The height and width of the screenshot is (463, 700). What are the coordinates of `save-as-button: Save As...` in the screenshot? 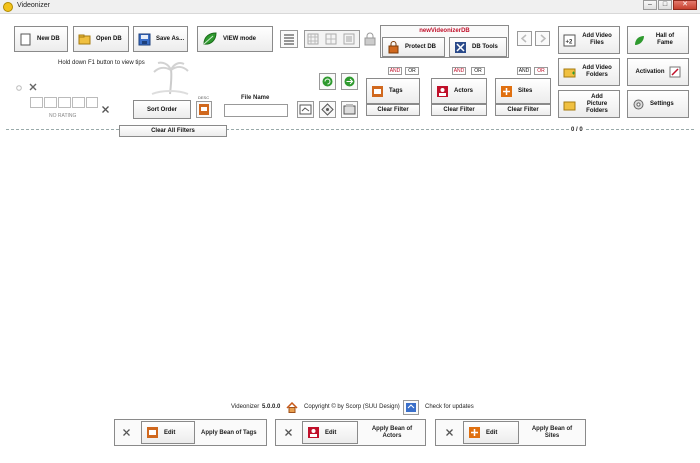 It's located at (160, 39).